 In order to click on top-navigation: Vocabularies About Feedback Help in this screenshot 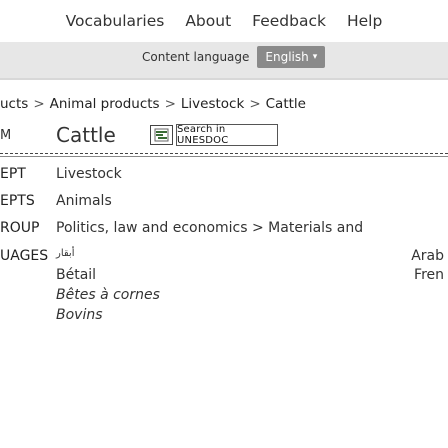, I will do `click(224, 21)`.